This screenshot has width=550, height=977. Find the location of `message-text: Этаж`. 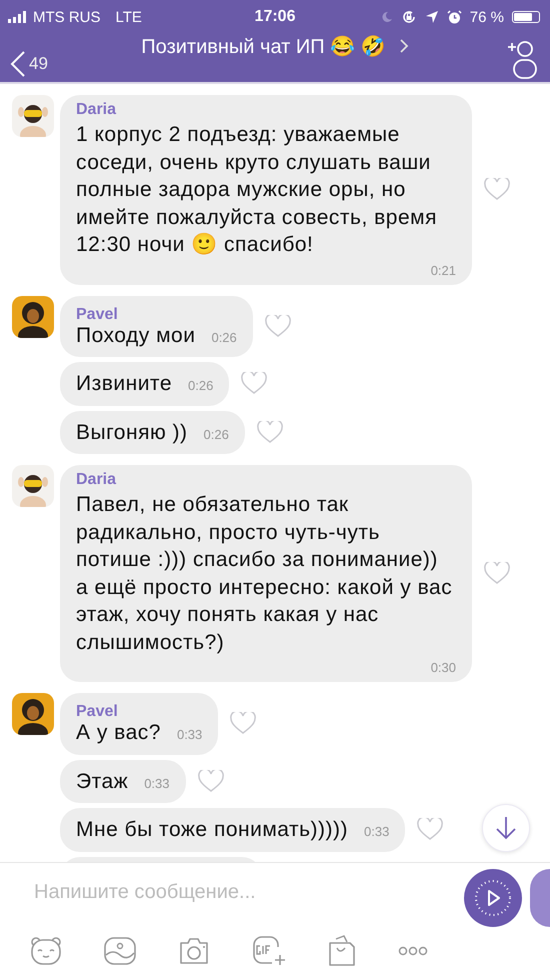

message-text: Этаж is located at coordinates (102, 781).